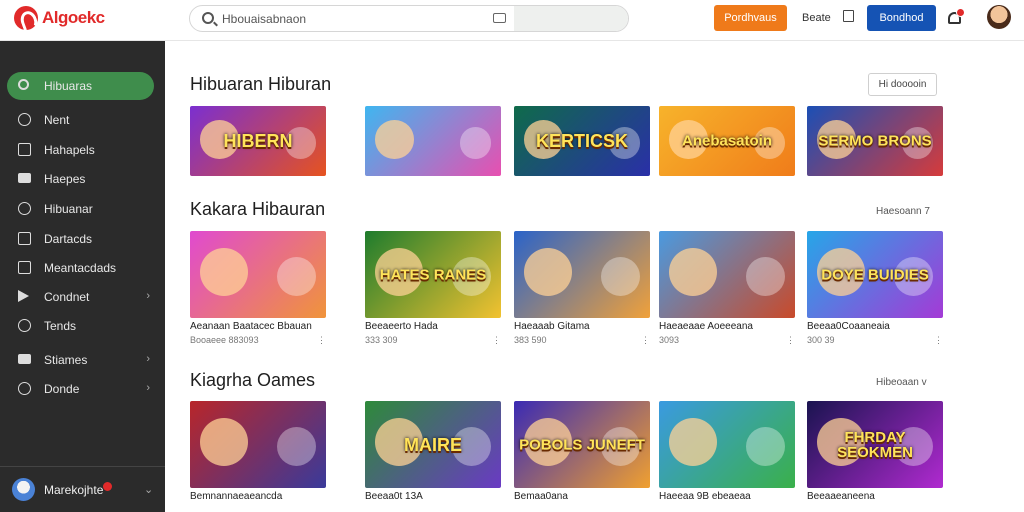 Image resolution: width=1024 pixels, height=512 pixels. I want to click on sidebar-item-label: Haepes, so click(65, 179).